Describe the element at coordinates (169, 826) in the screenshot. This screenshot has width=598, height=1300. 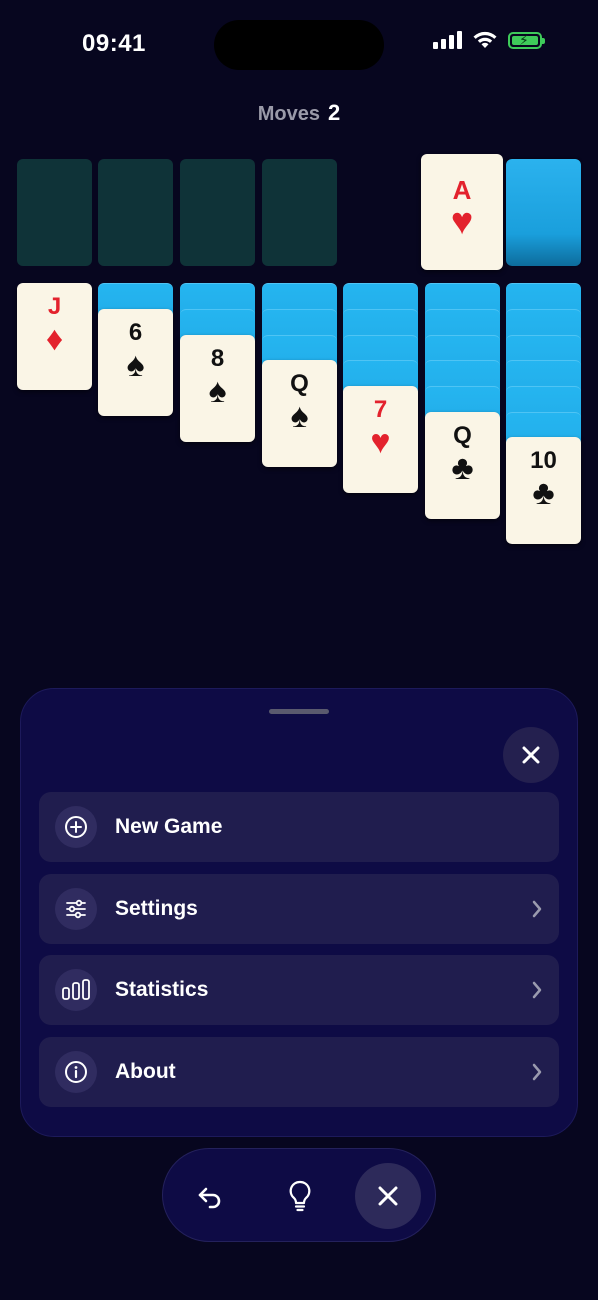
I see `menu-item-label: New Game` at that location.